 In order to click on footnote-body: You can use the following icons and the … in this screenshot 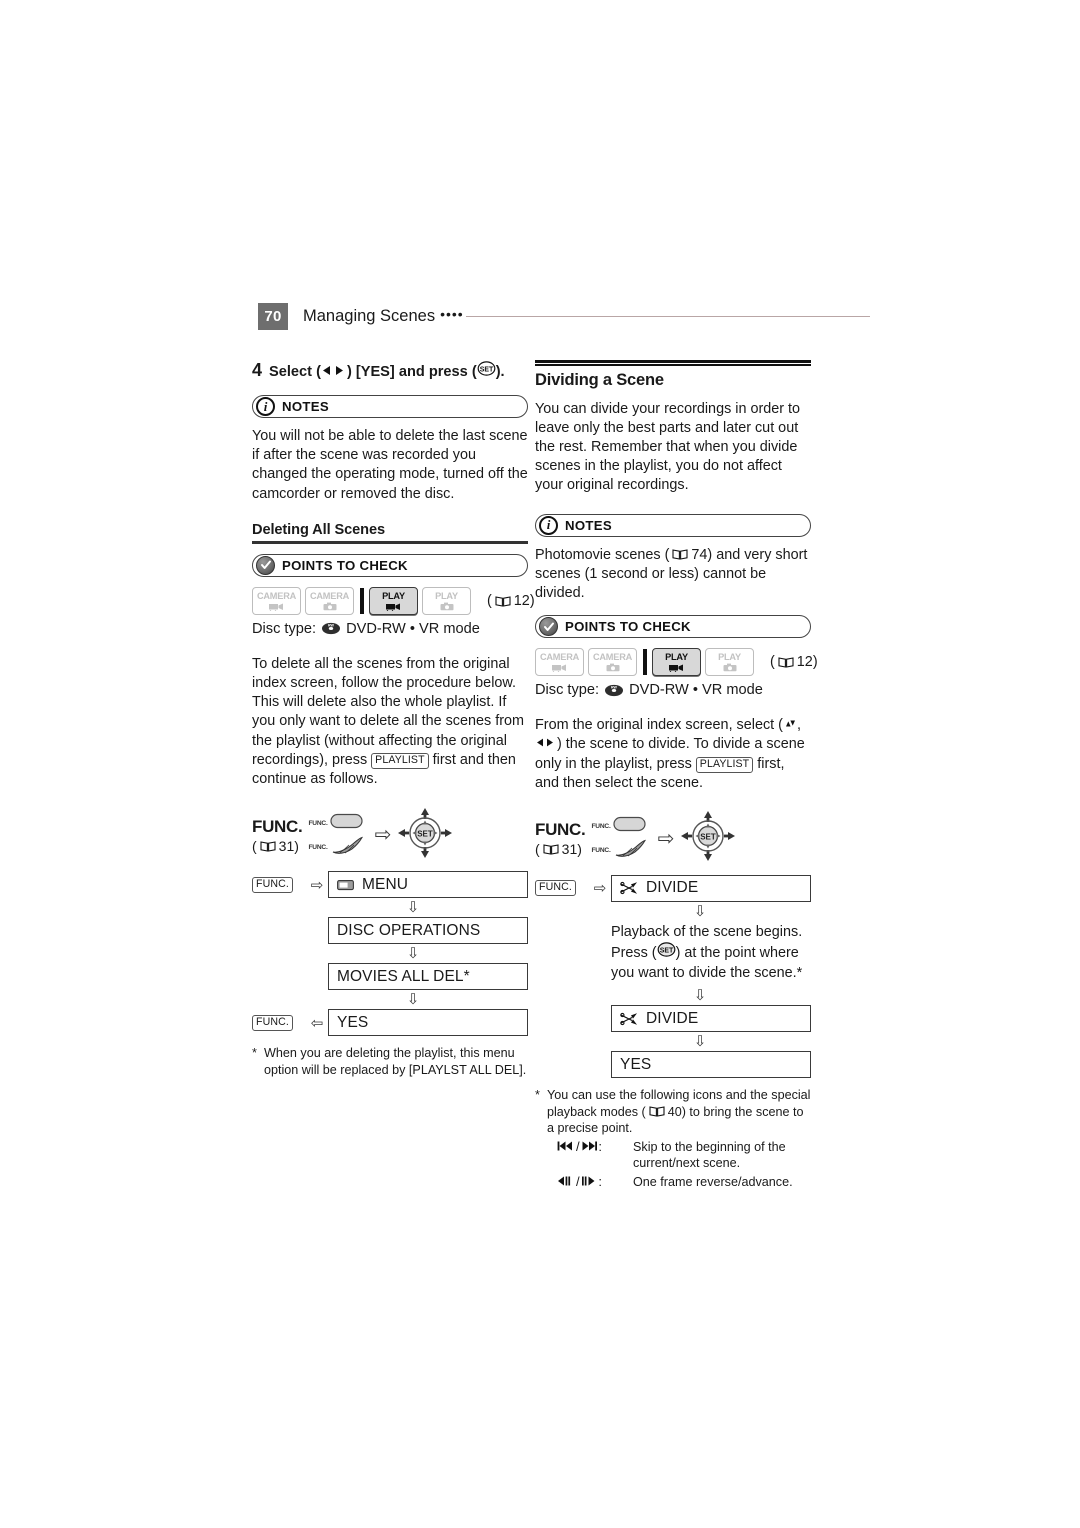, I will do `click(679, 1112)`.